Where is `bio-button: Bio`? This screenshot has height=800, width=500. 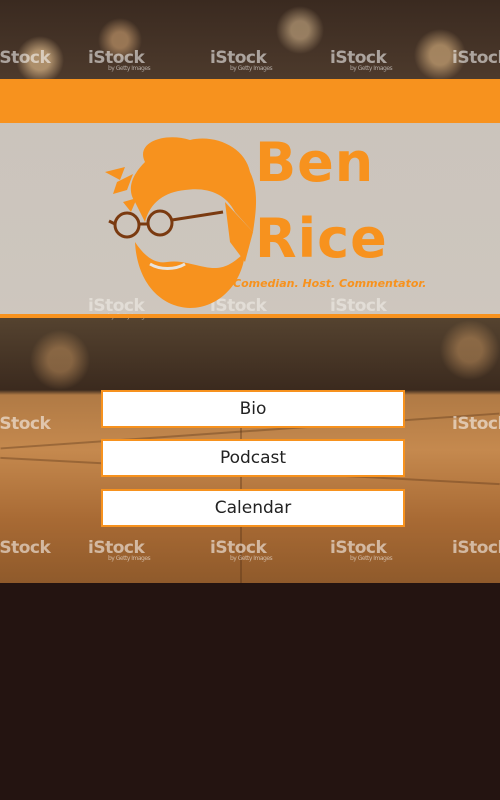 bio-button: Bio is located at coordinates (253, 409).